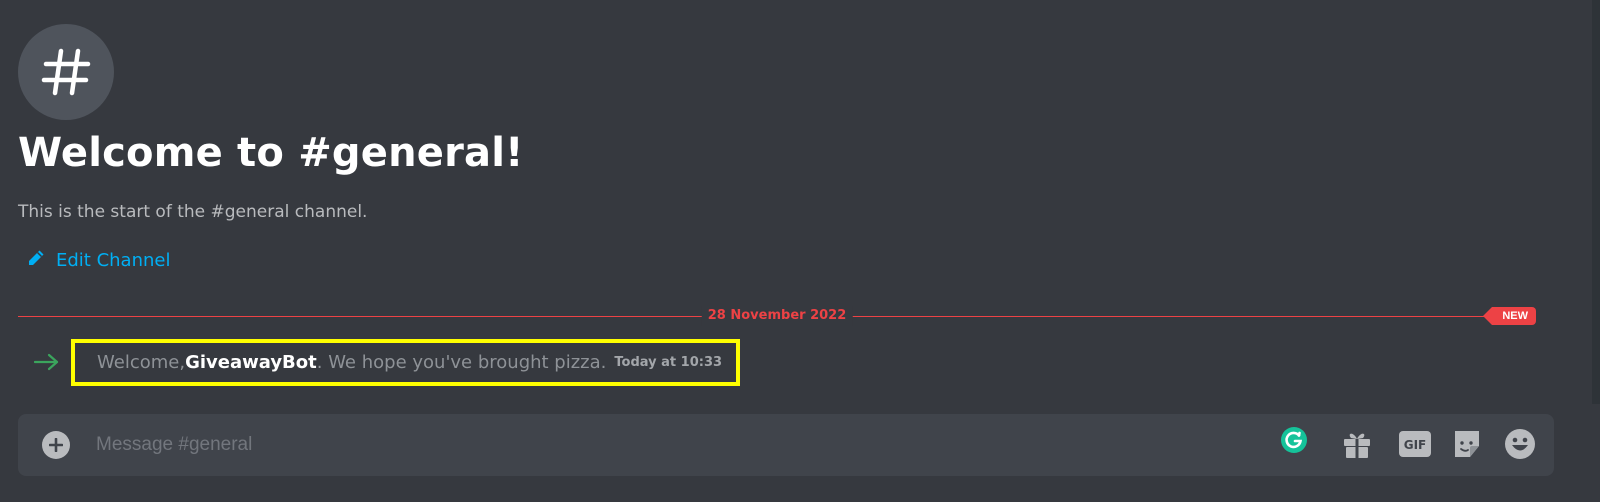 This screenshot has height=502, width=1600. I want to click on emoji-icon, so click(1520, 446).